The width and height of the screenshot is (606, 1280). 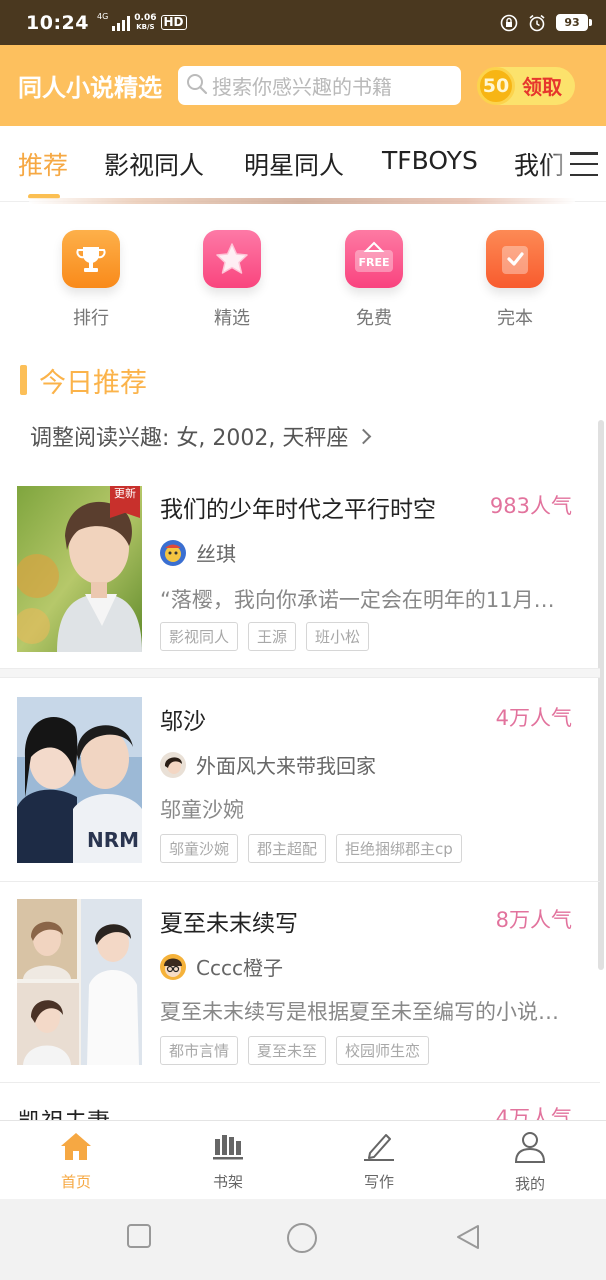 I want to click on scrollbar, so click(x=601, y=695).